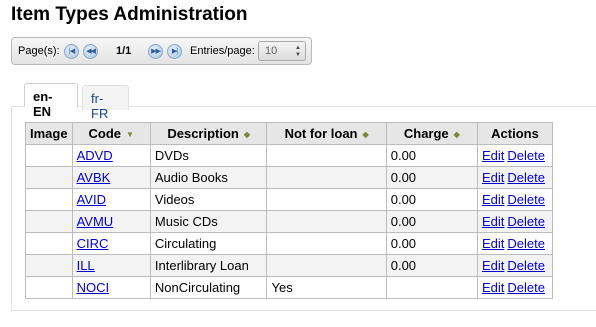 The image size is (596, 327). I want to click on pages-label: Page(s):, so click(39, 51).